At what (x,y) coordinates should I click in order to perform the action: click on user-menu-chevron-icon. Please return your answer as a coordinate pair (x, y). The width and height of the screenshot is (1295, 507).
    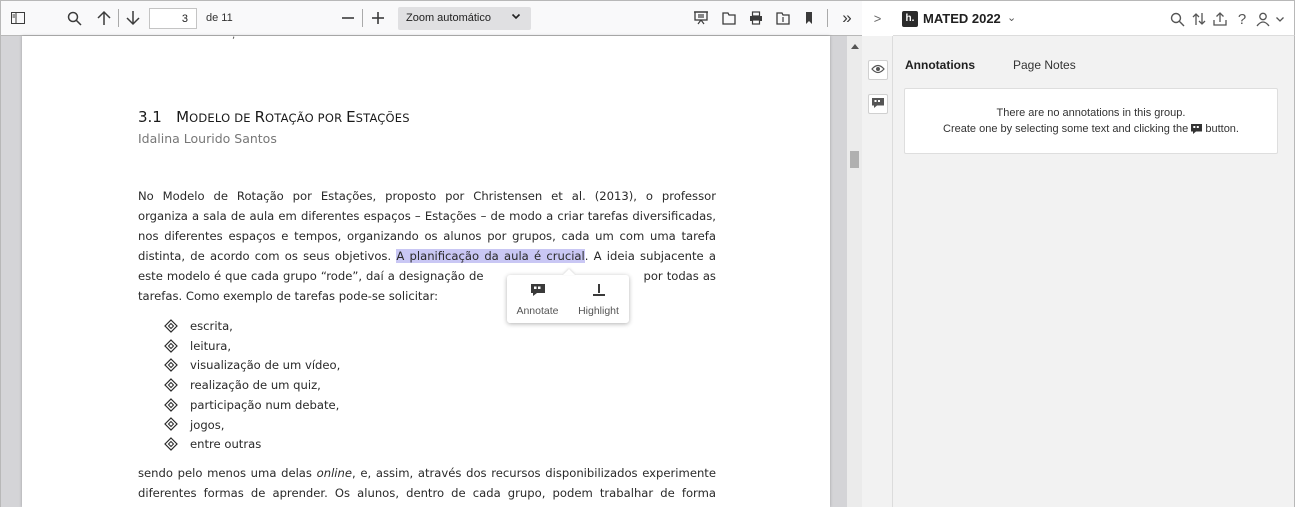
    Looking at the image, I should click on (1280, 19).